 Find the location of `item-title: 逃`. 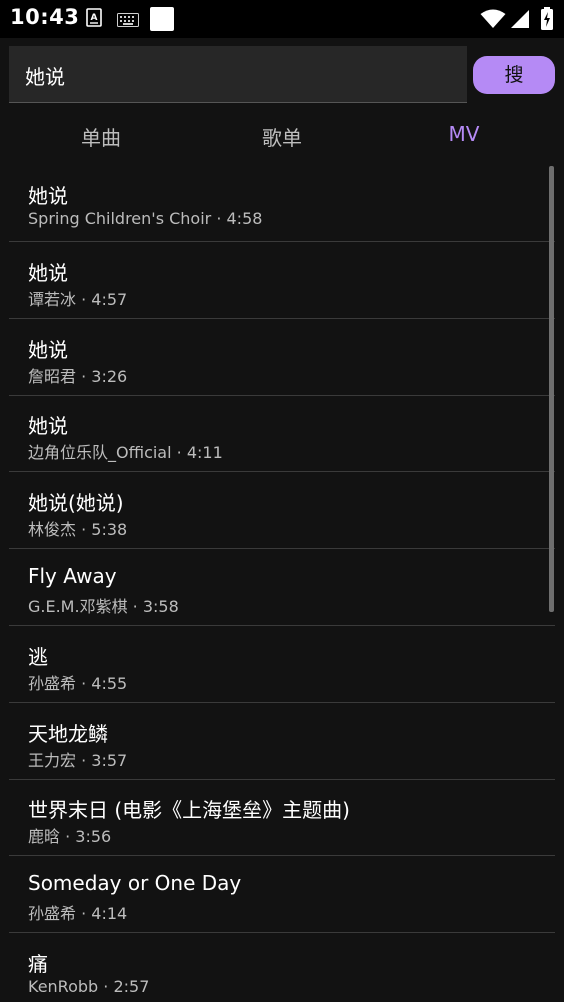

item-title: 逃 is located at coordinates (38, 657).